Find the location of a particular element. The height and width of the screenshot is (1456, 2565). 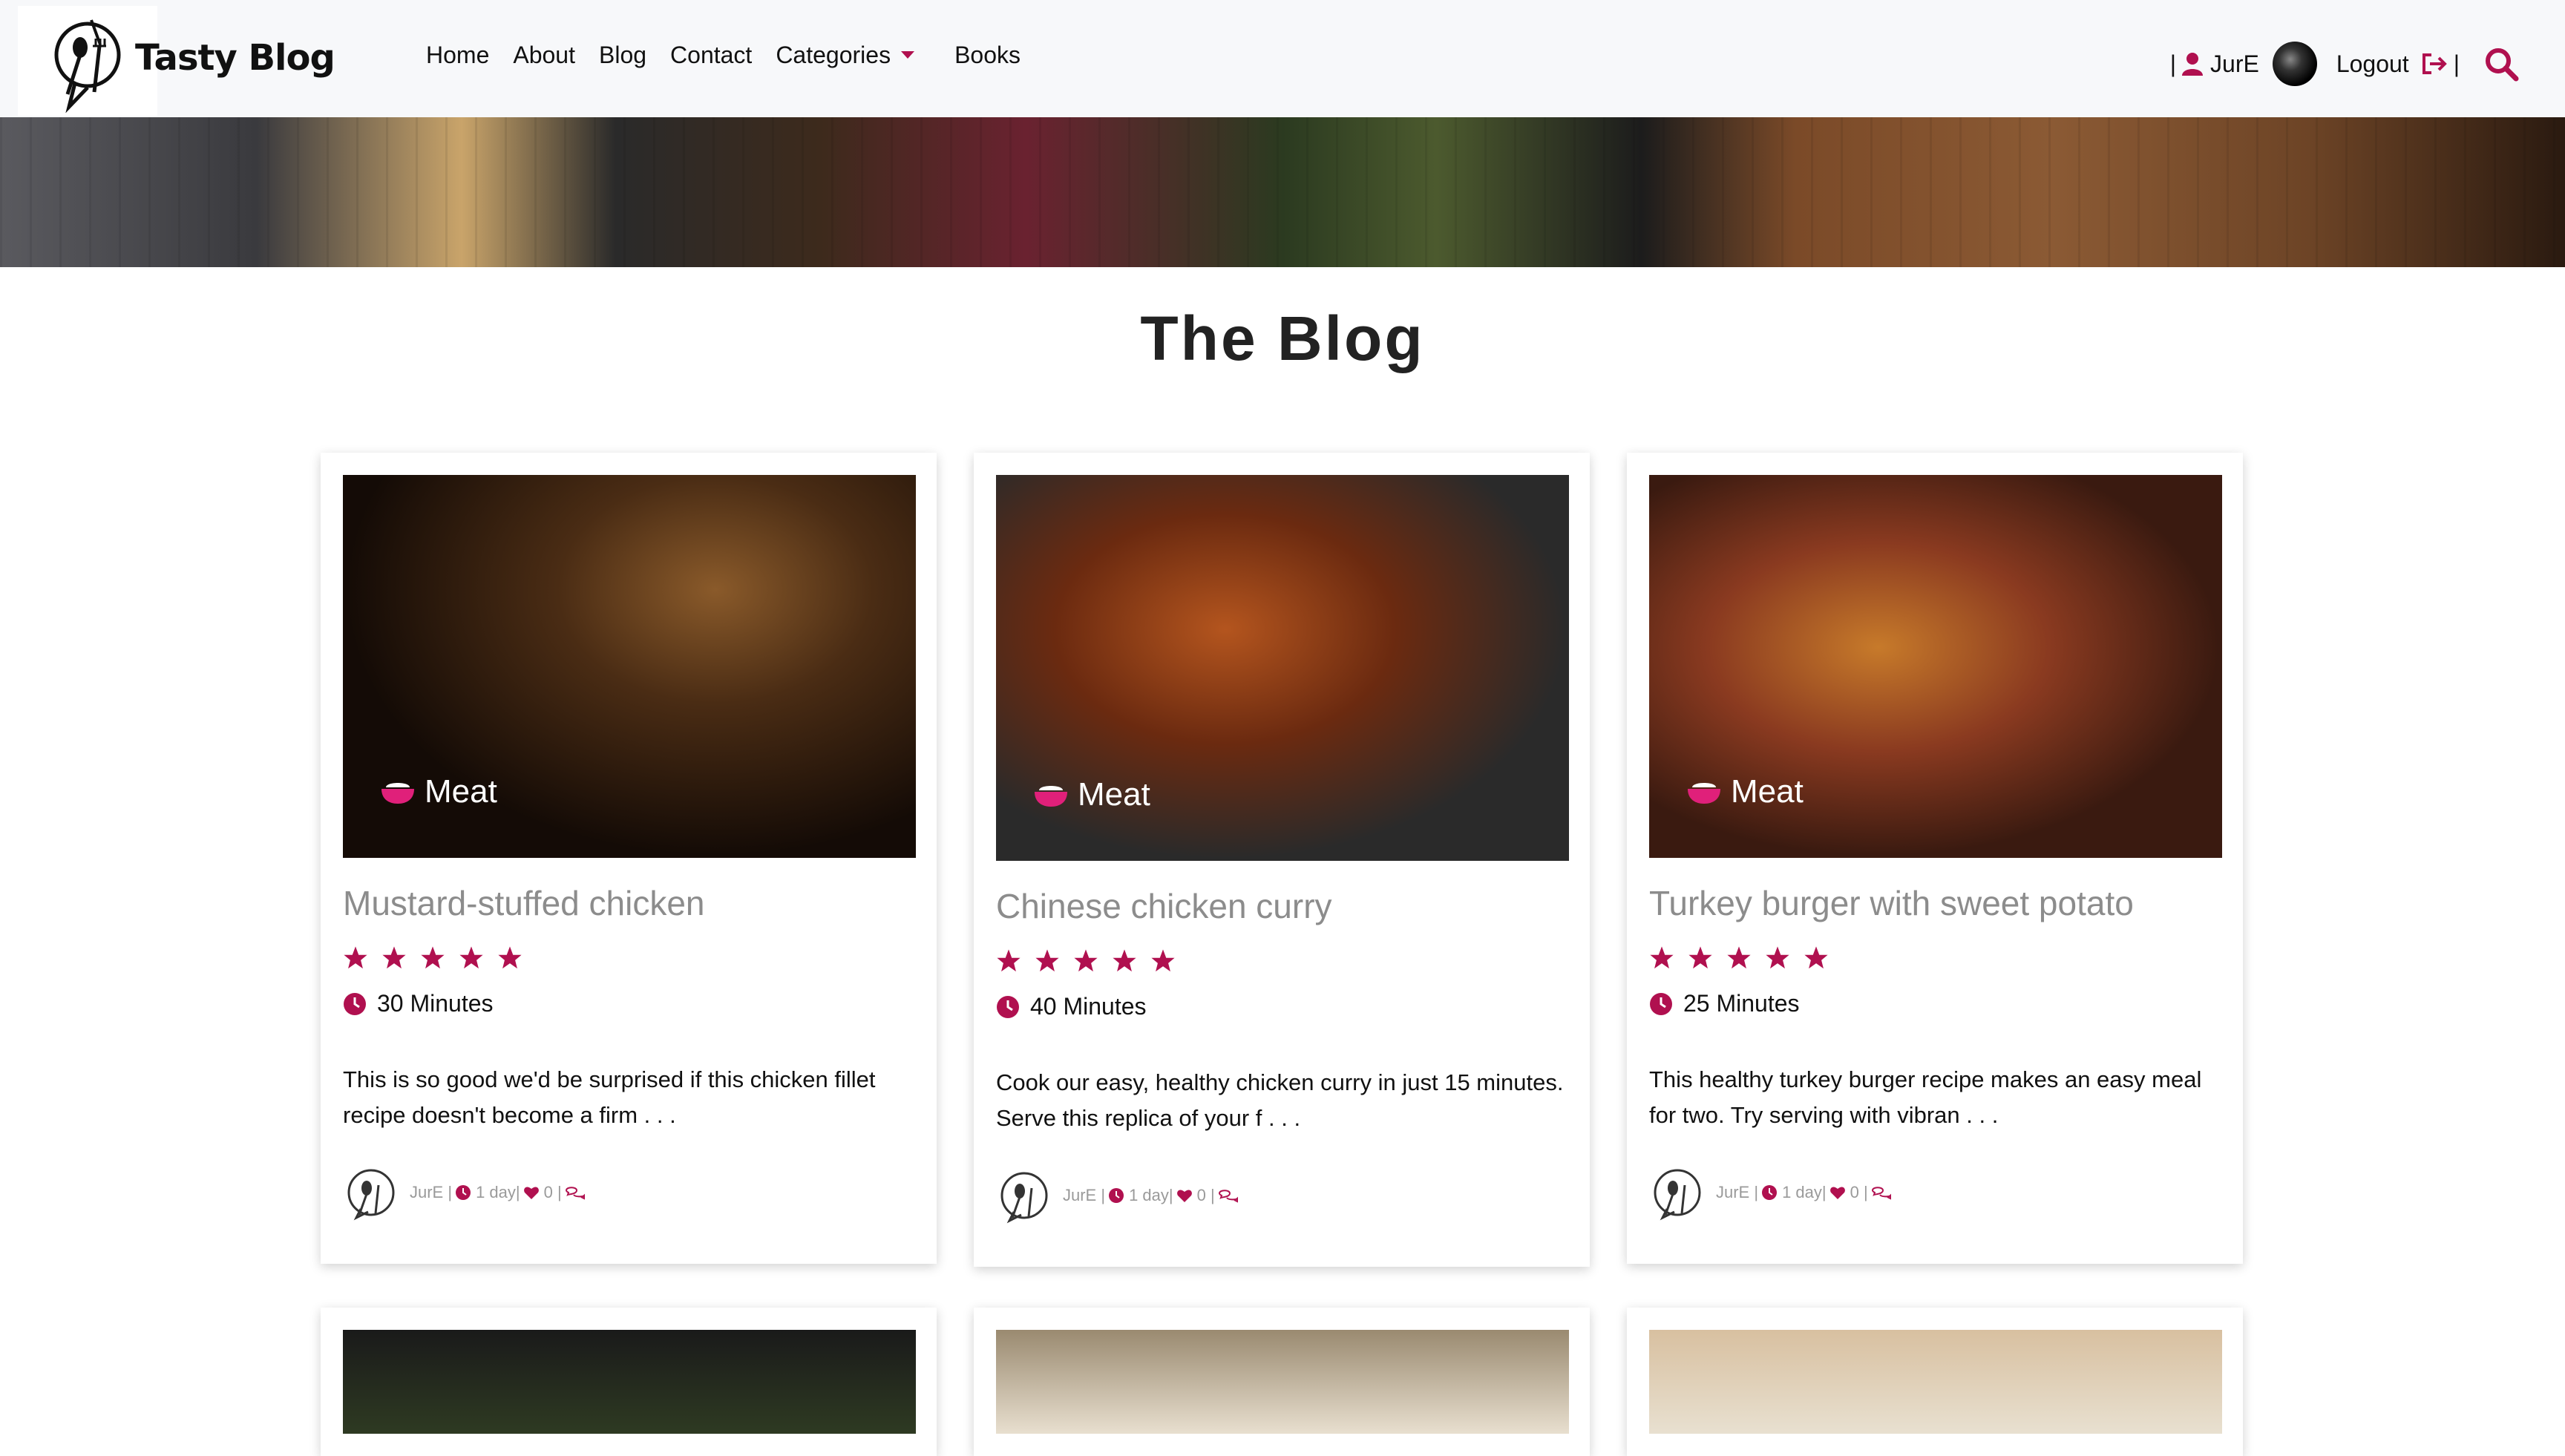

nav-home: Home is located at coordinates (457, 56).